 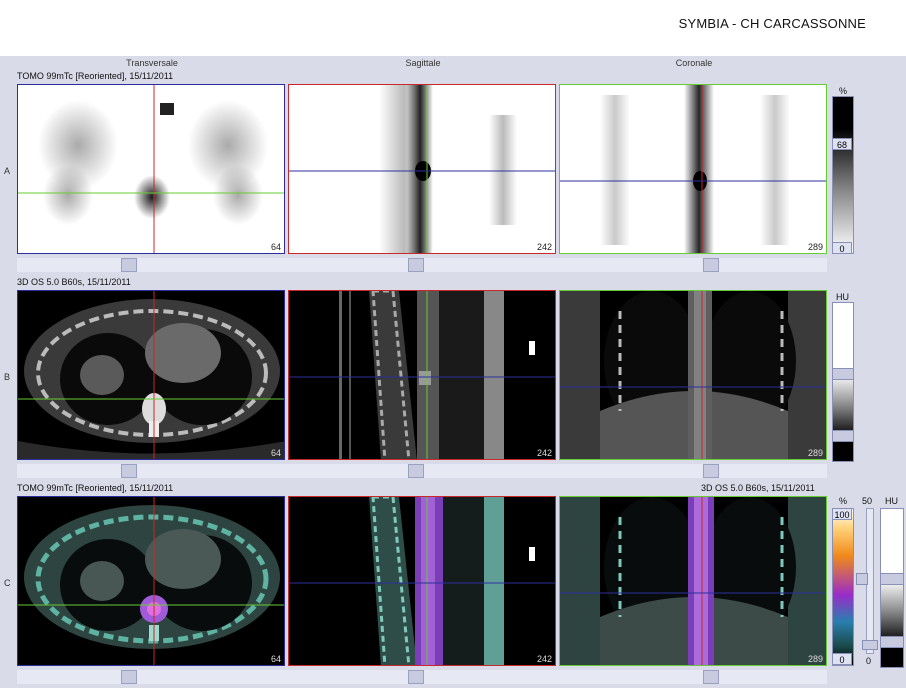 I want to click on slice-number-c-coronal: 289, so click(x=815, y=659).